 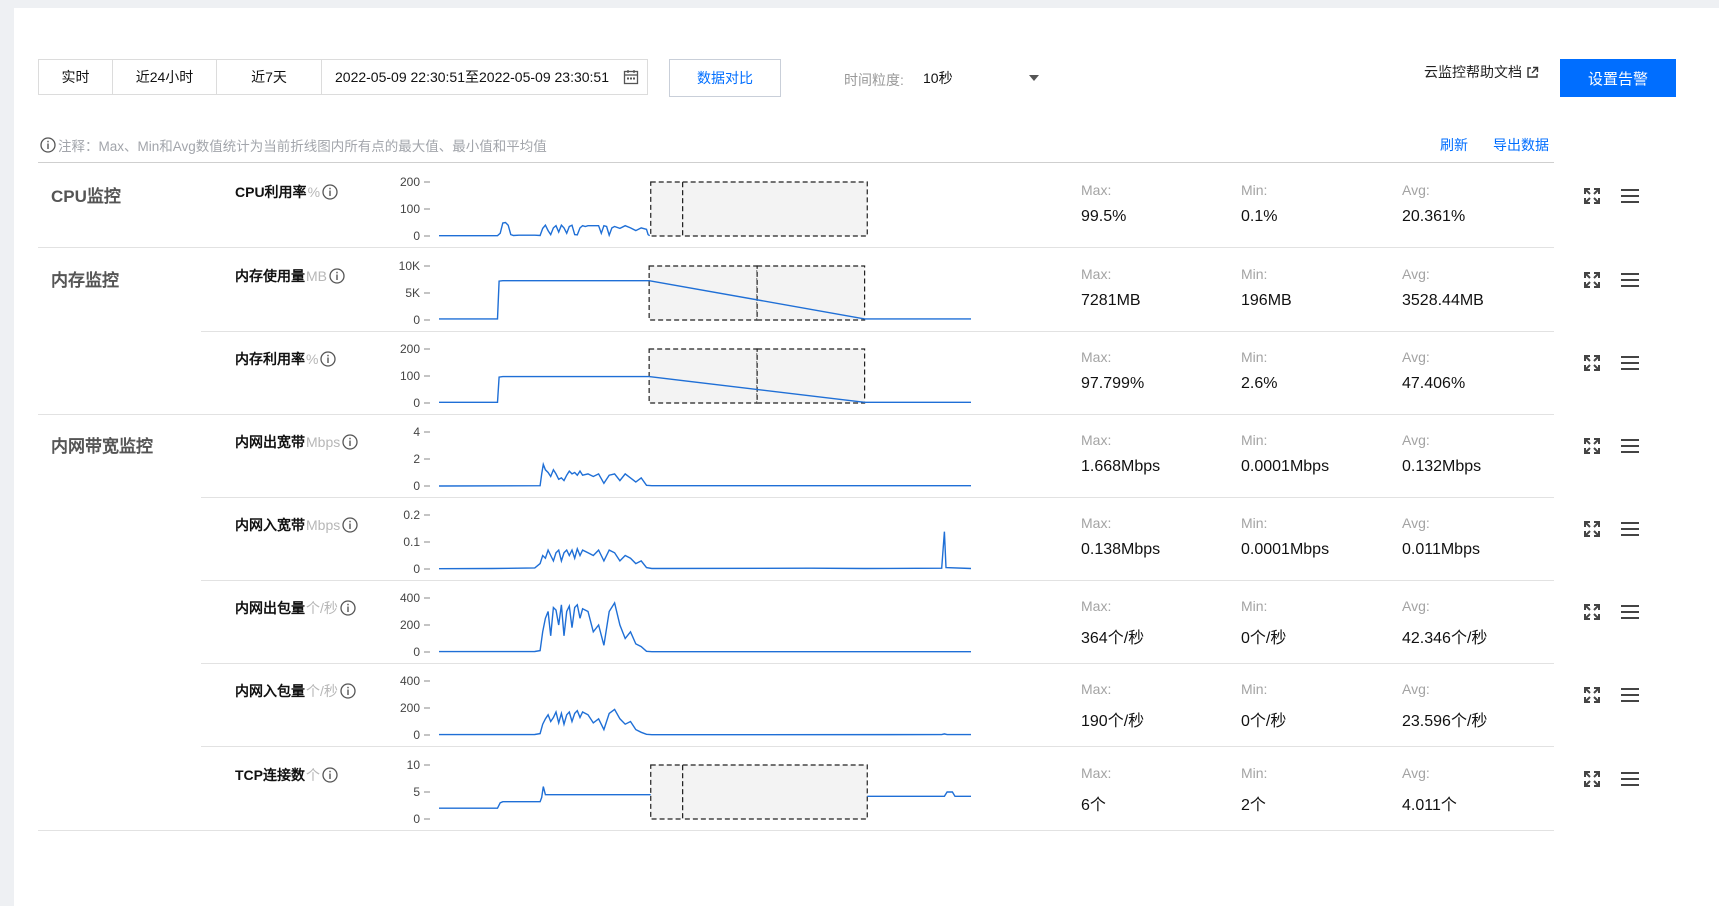 I want to click on y-tick-label: 2, so click(x=416, y=459).